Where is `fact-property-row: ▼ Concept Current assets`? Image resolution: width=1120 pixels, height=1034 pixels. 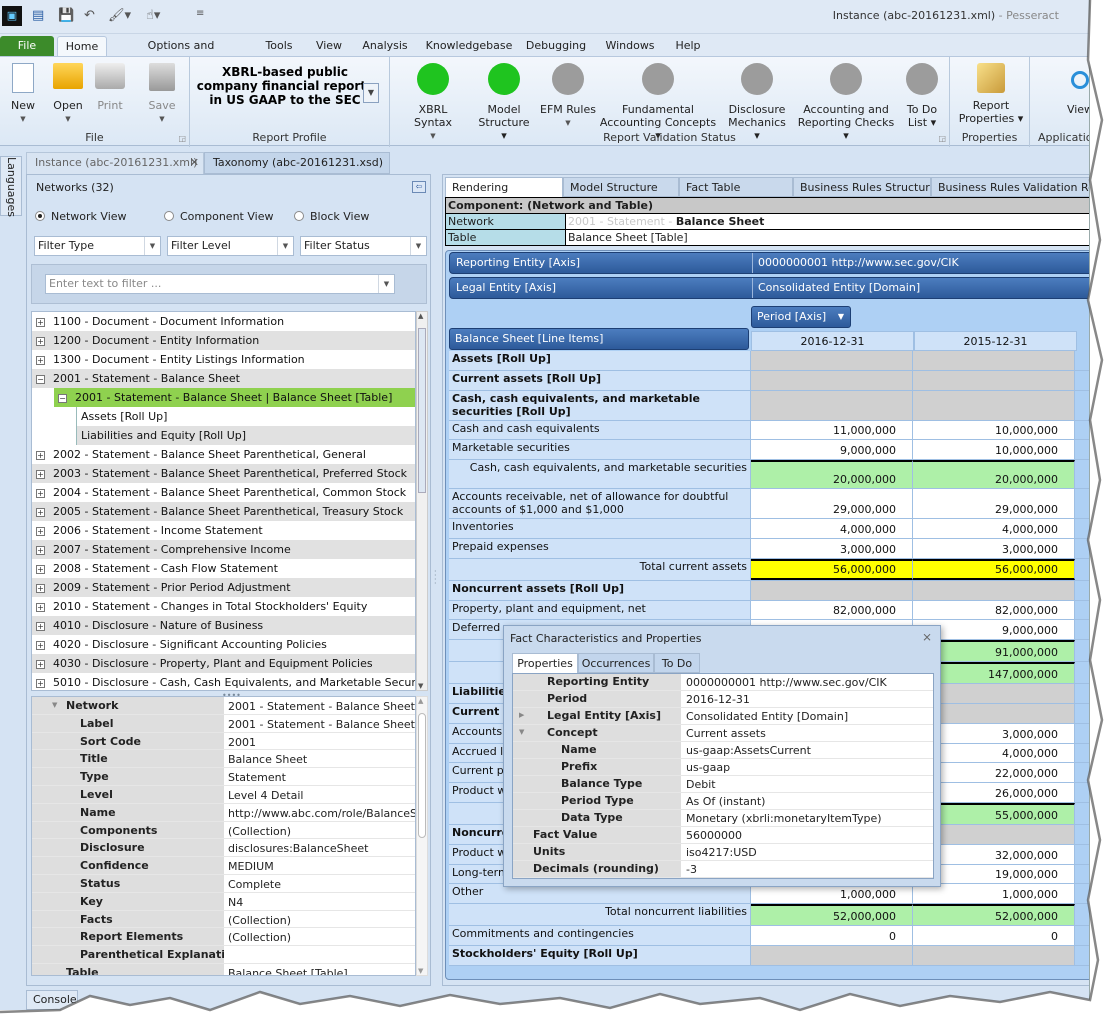
fact-property-row: ▼ Concept Current assets is located at coordinates (723, 733).